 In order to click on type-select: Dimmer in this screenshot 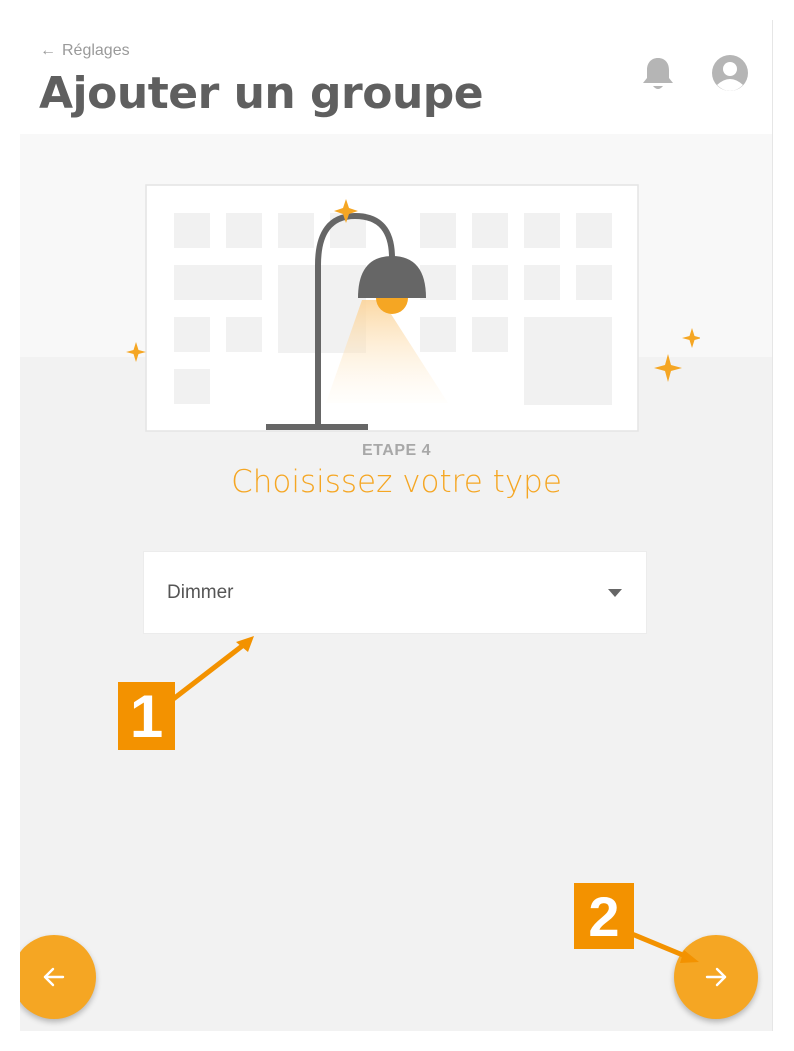, I will do `click(395, 592)`.